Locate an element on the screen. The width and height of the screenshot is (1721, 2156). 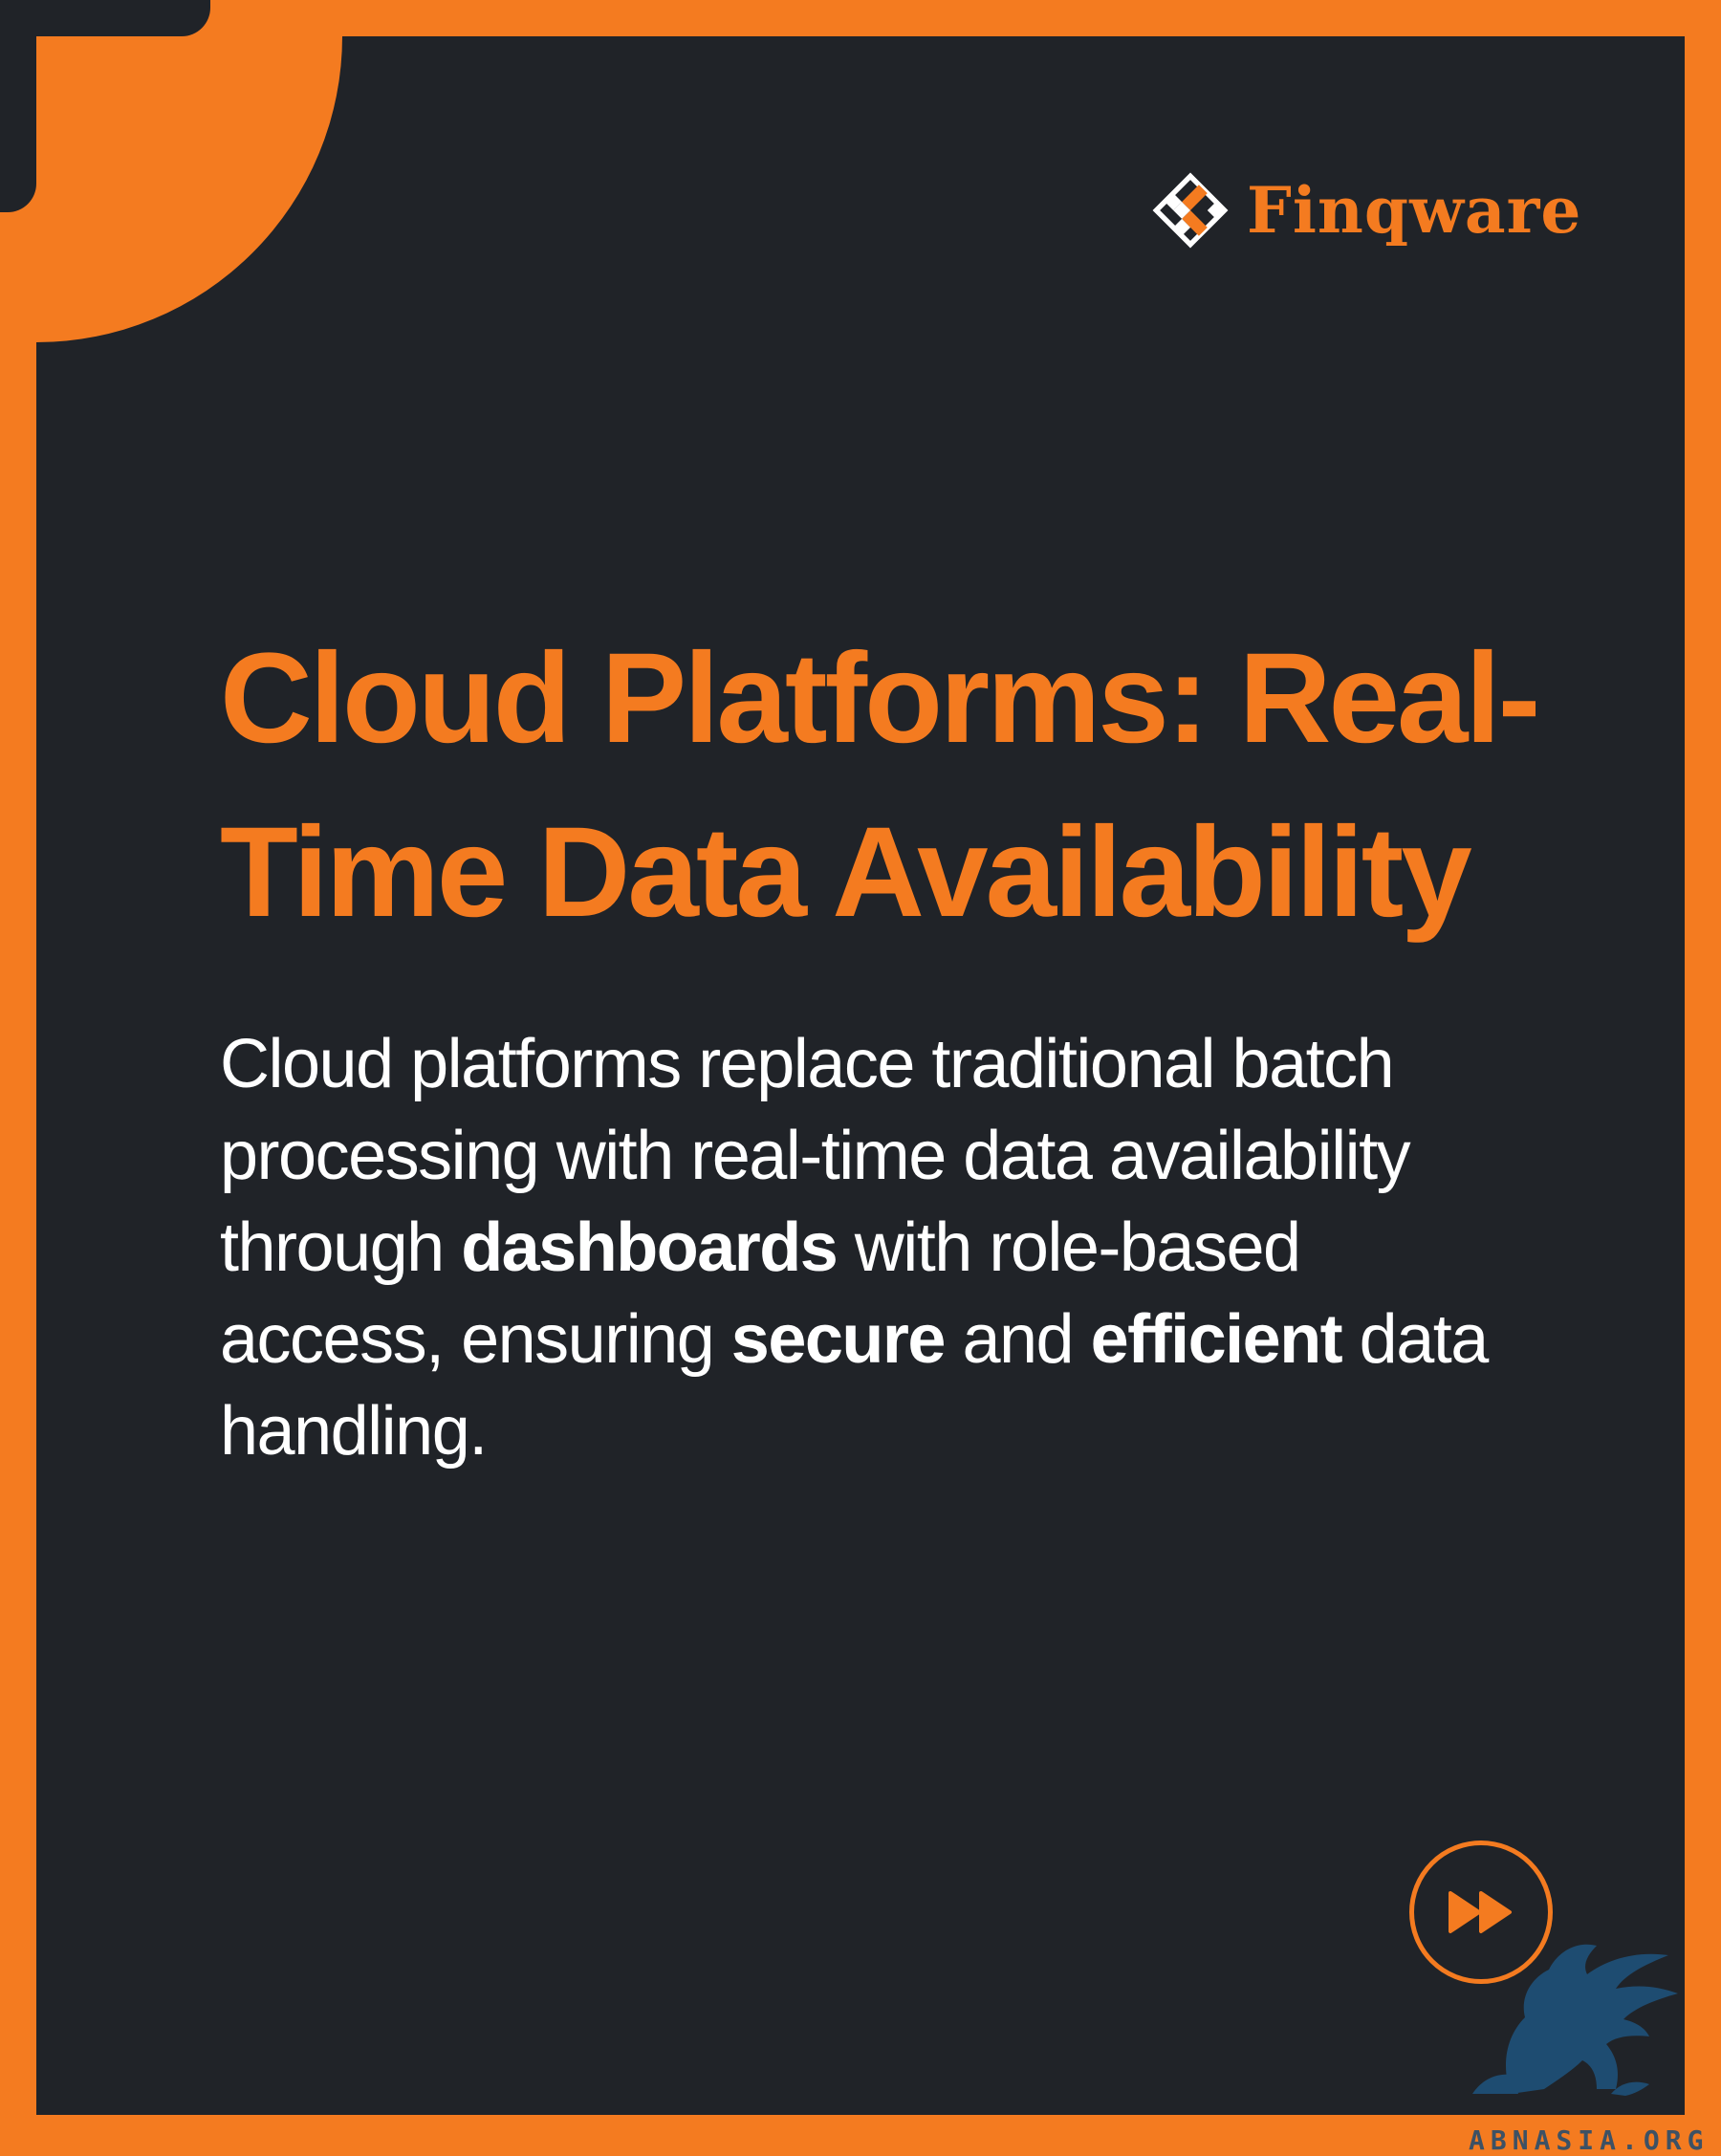
corner-tab-left is located at coordinates (18, 106).